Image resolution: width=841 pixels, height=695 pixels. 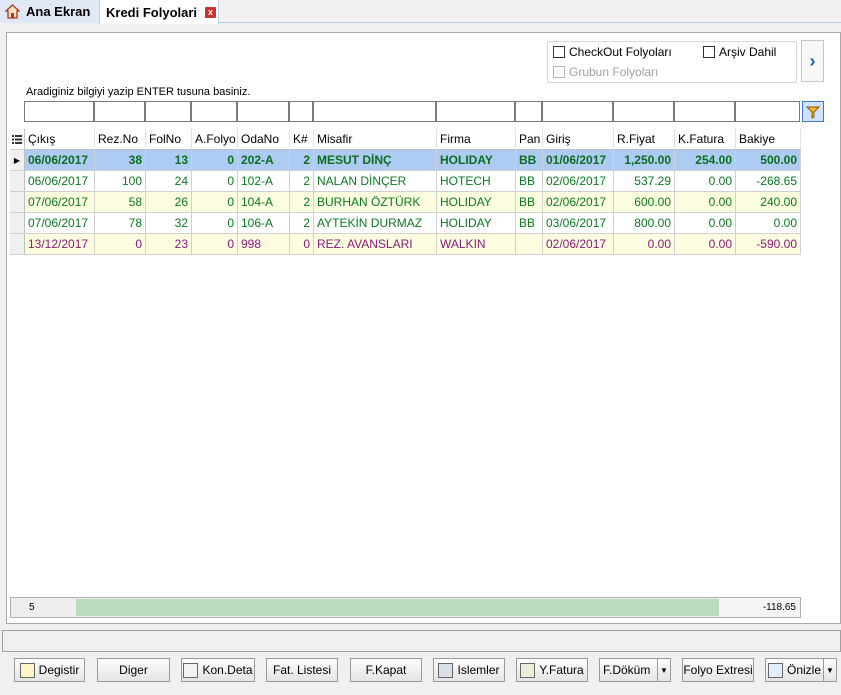 I want to click on cell-rfiyat: 1,250.00, so click(x=644, y=160).